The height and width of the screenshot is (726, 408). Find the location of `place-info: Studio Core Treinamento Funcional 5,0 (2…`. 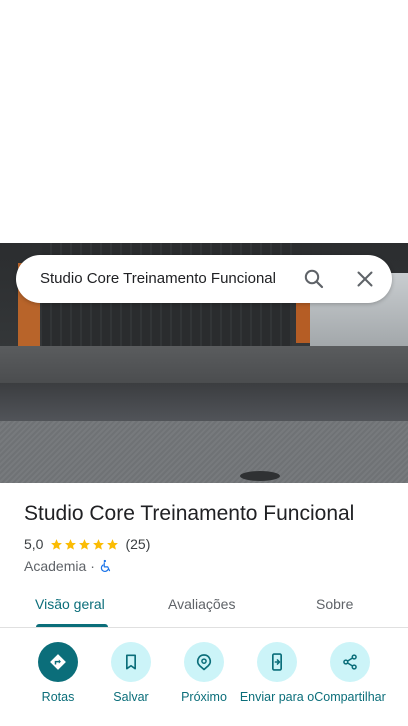

place-info: Studio Core Treinamento Funcional 5,0 (2… is located at coordinates (209, 538).